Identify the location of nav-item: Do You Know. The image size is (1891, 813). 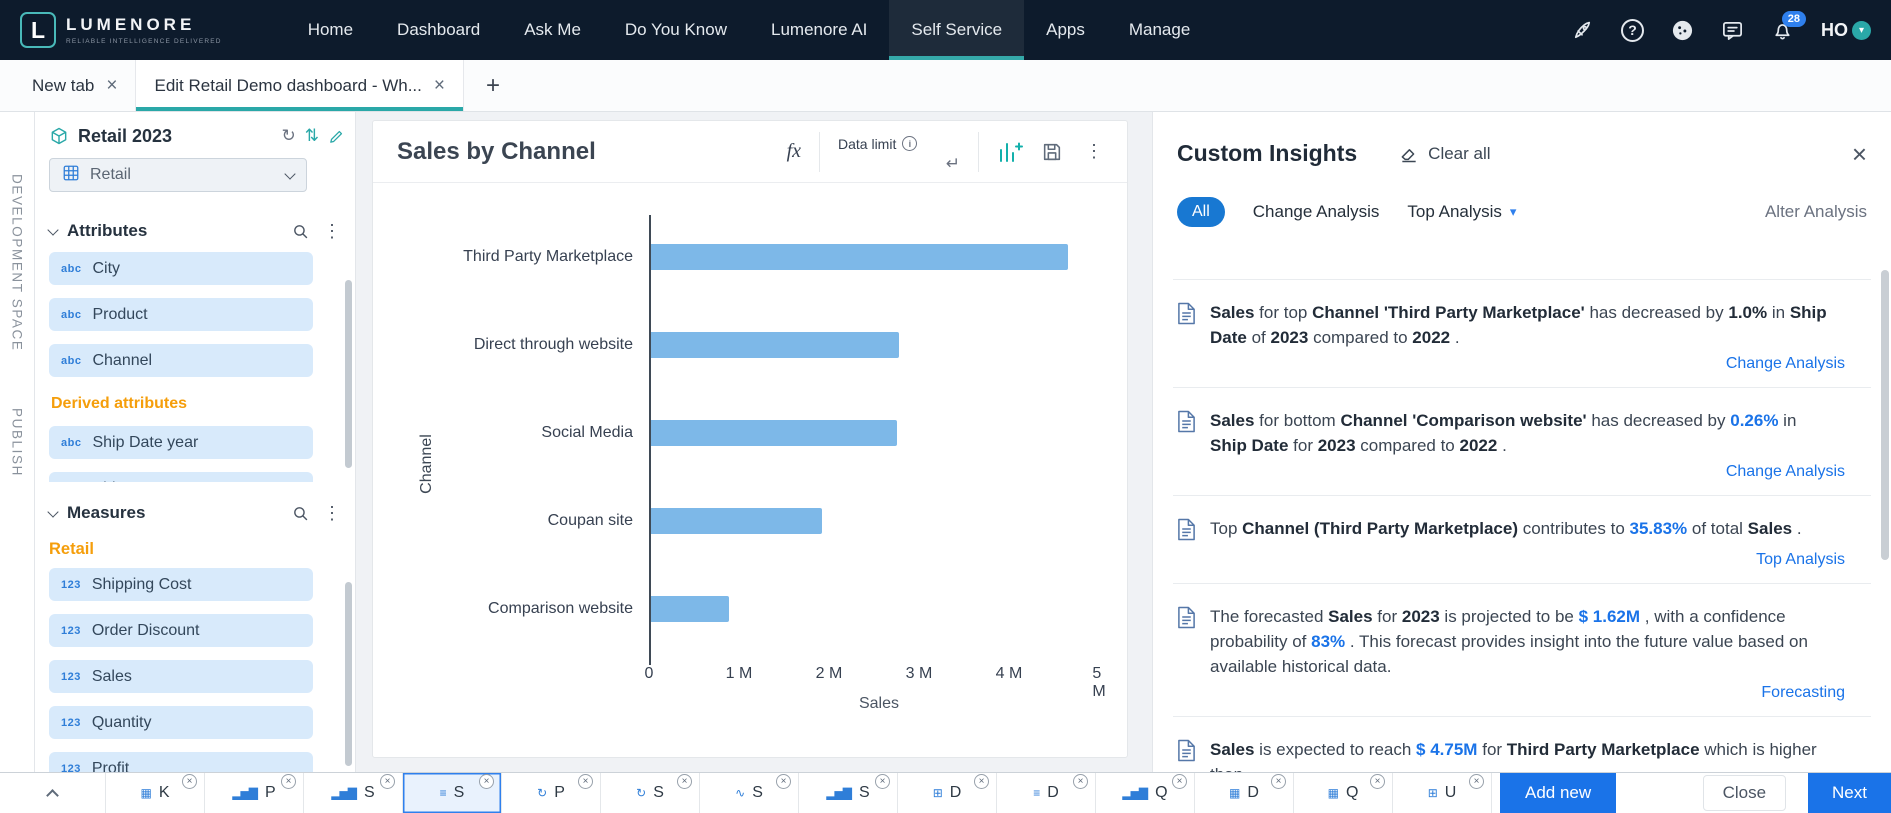
(676, 30).